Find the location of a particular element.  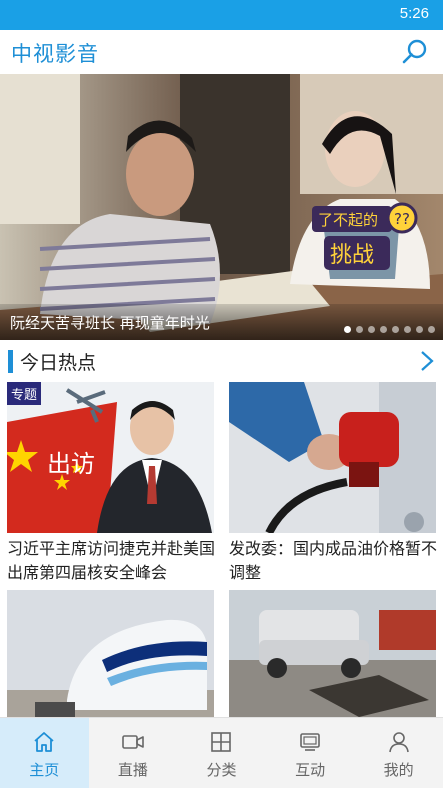

user-icon is located at coordinates (398, 742).